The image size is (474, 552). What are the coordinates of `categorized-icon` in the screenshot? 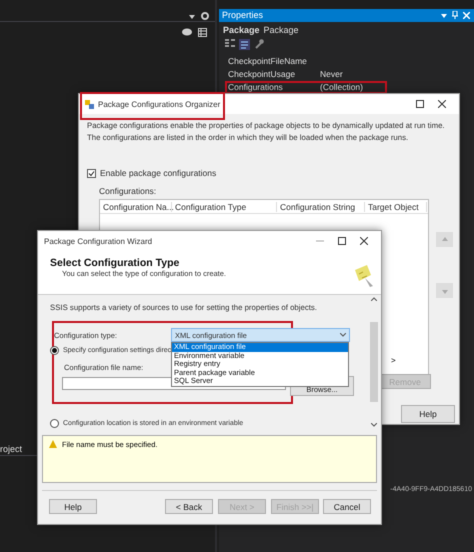 It's located at (230, 44).